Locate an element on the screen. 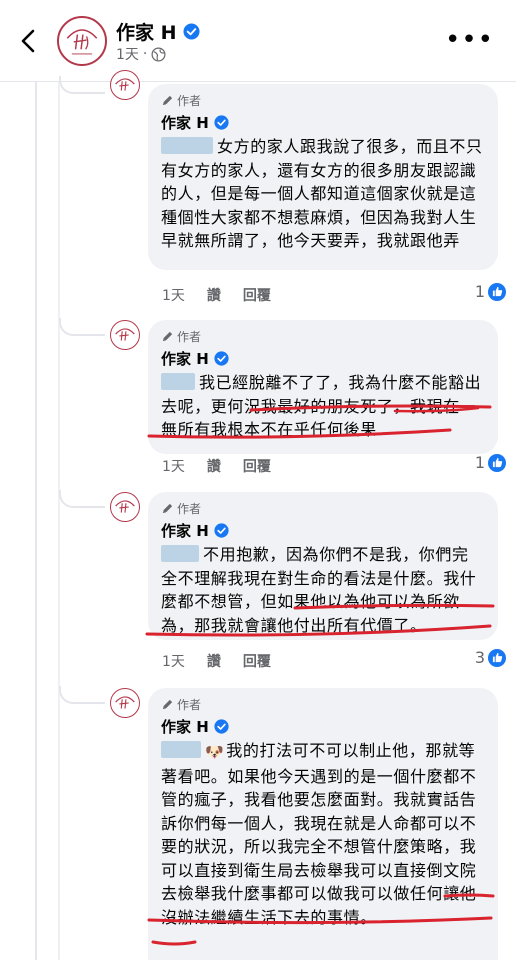  thread-line-inner is located at coordinates (59, 521).